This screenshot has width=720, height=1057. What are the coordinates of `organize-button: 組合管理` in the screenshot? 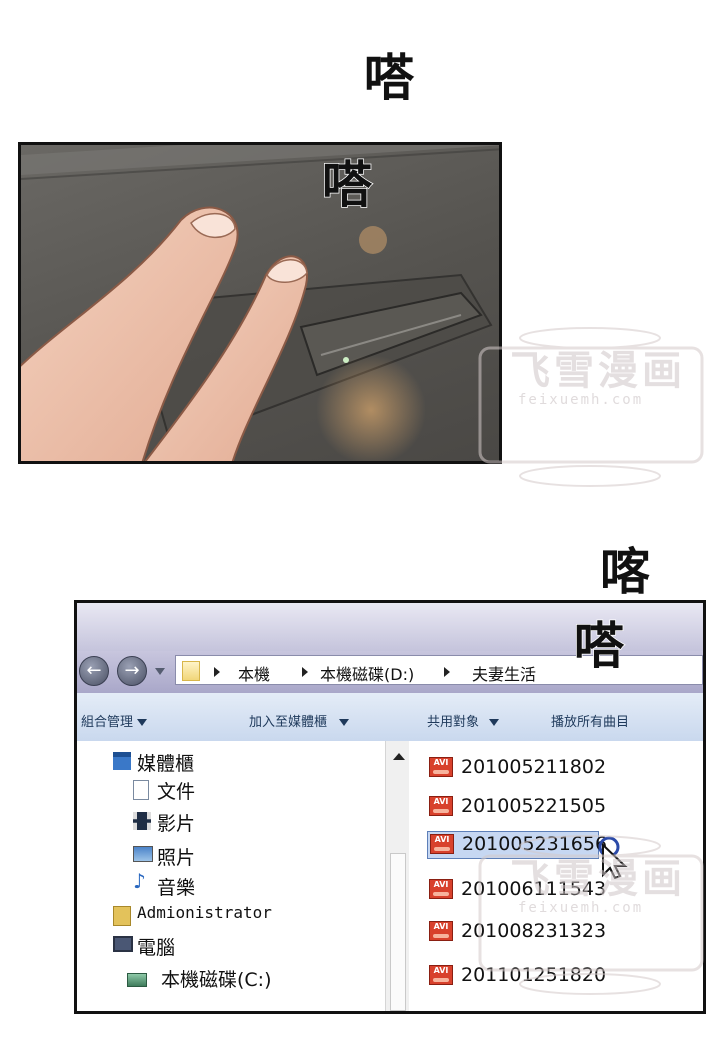 It's located at (114, 720).